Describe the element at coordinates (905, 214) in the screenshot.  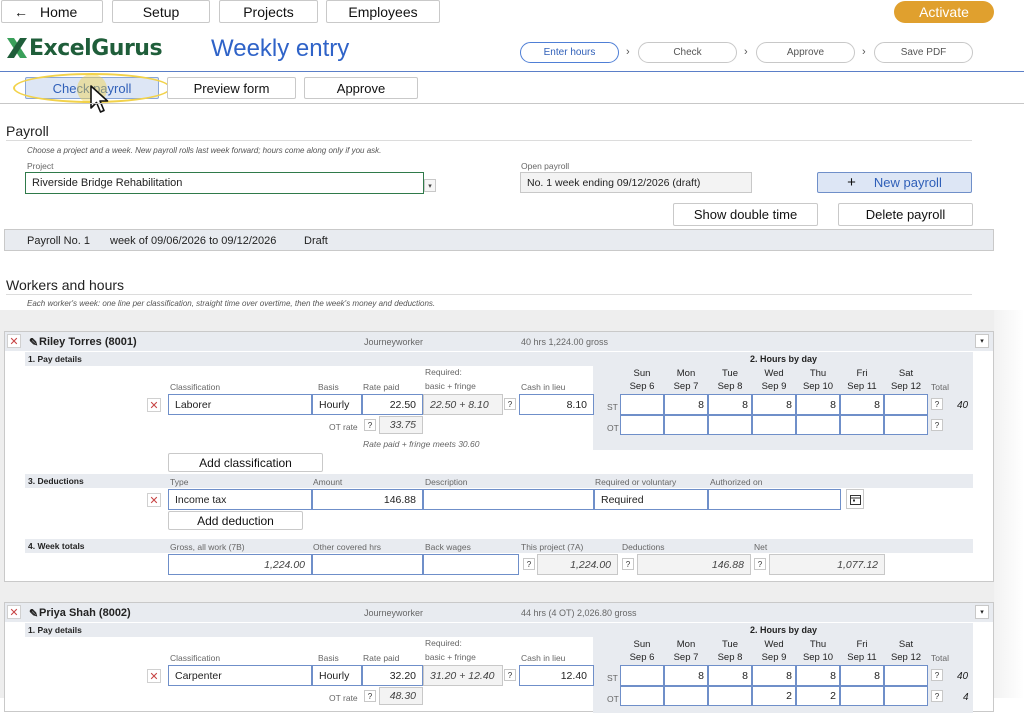
I see `delete-payroll-button: Delete payroll` at that location.